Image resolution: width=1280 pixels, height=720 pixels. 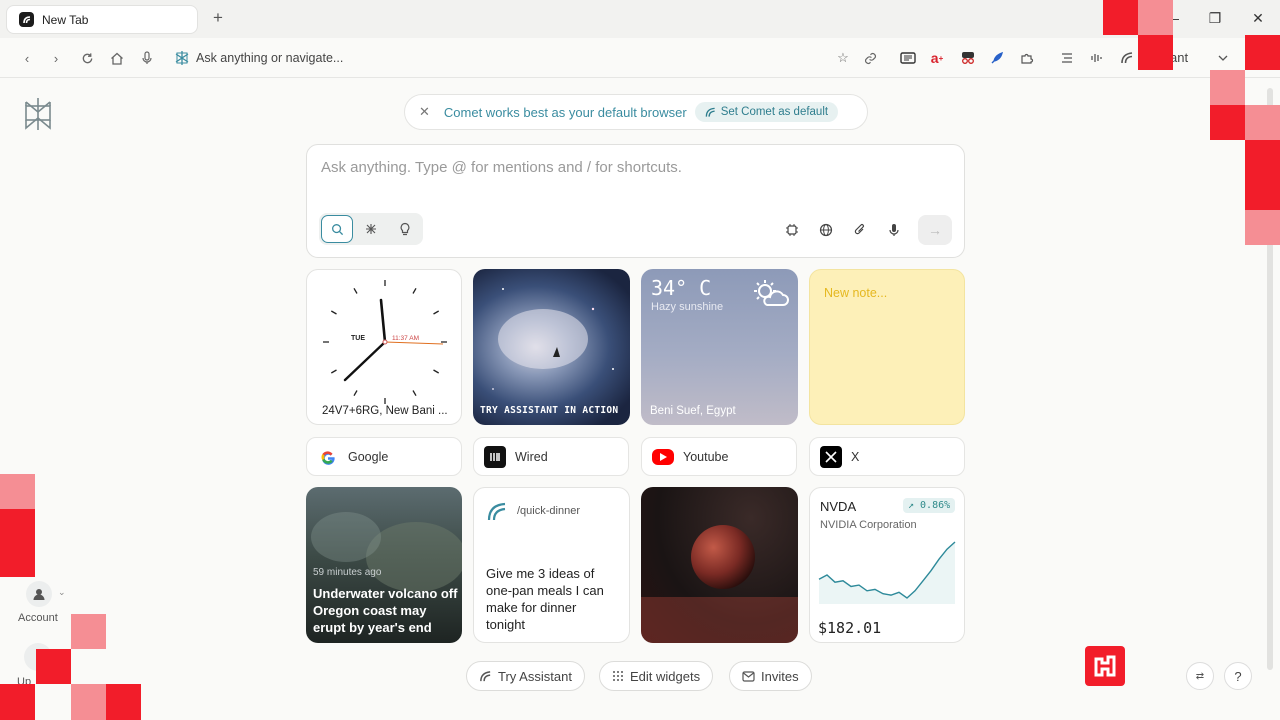 I want to click on audio-wave-icon, so click(x=1097, y=58).